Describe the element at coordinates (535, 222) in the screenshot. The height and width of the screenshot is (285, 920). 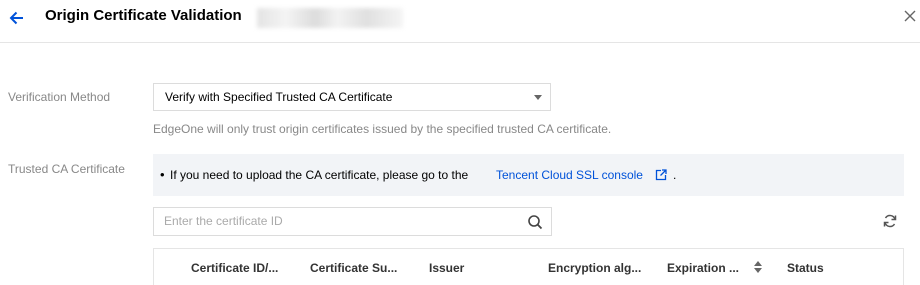
I see `search-icon` at that location.